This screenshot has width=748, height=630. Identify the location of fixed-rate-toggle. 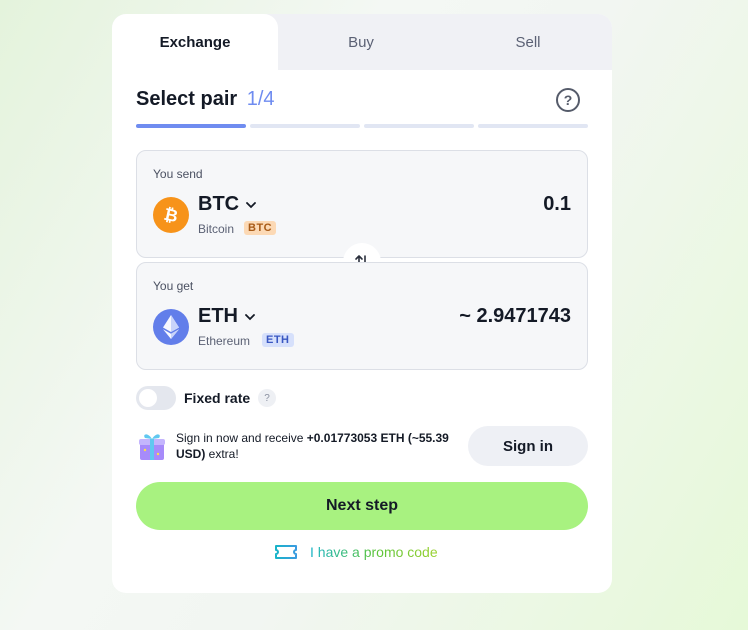
(156, 398).